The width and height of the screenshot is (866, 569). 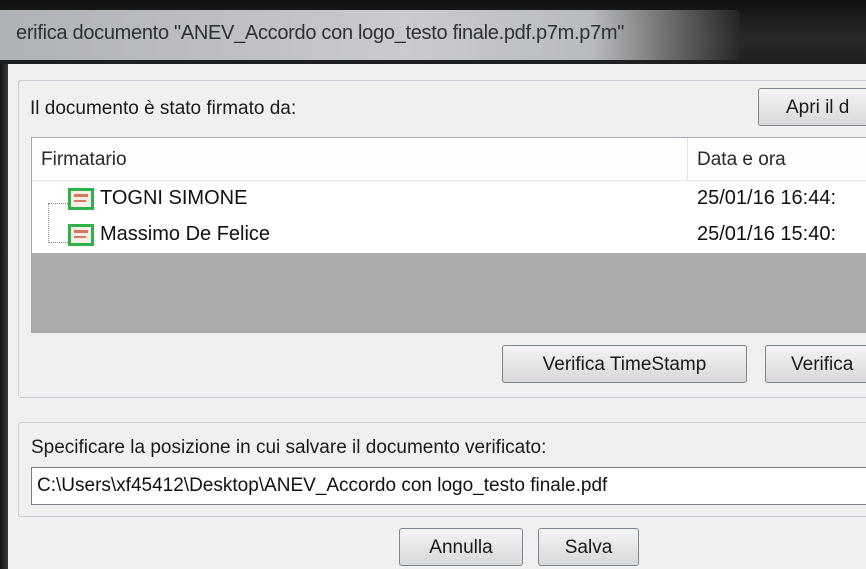 What do you see at coordinates (163, 108) in the screenshot?
I see `signers-label: Il documento è stato firmato da:` at bounding box center [163, 108].